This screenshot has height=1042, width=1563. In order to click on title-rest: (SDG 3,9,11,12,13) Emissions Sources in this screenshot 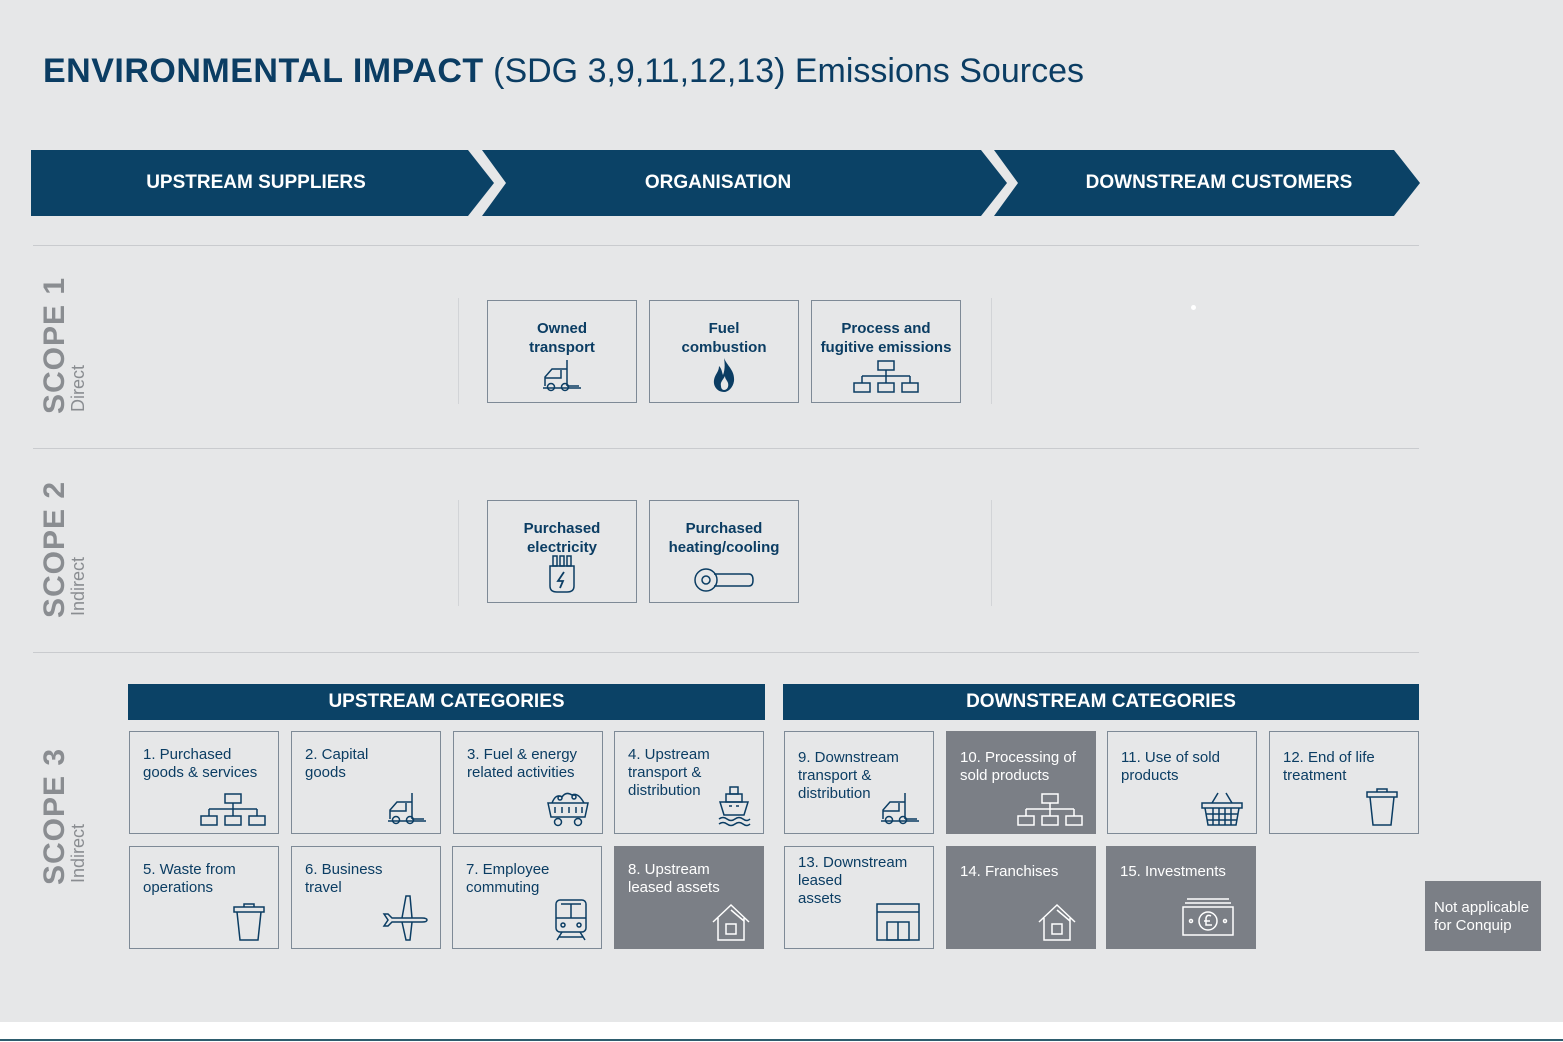, I will do `click(788, 71)`.